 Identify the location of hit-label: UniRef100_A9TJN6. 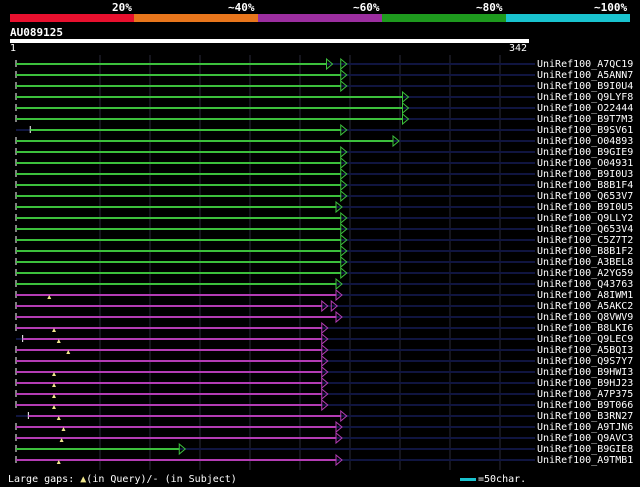
(585, 427).